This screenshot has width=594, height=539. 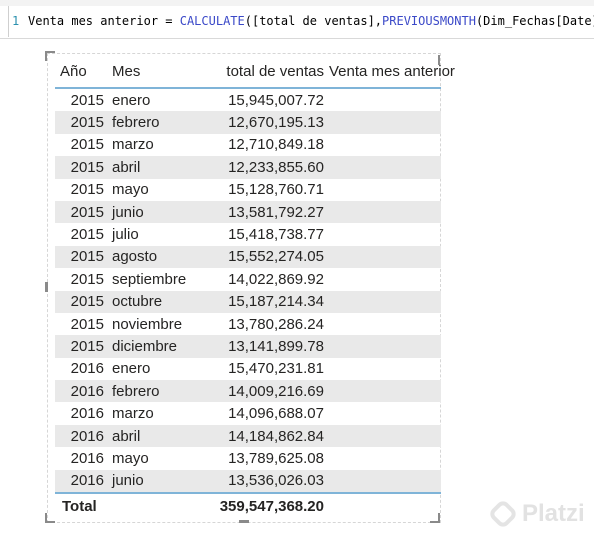 What do you see at coordinates (147, 324) in the screenshot?
I see `cell-month: noviembre` at bounding box center [147, 324].